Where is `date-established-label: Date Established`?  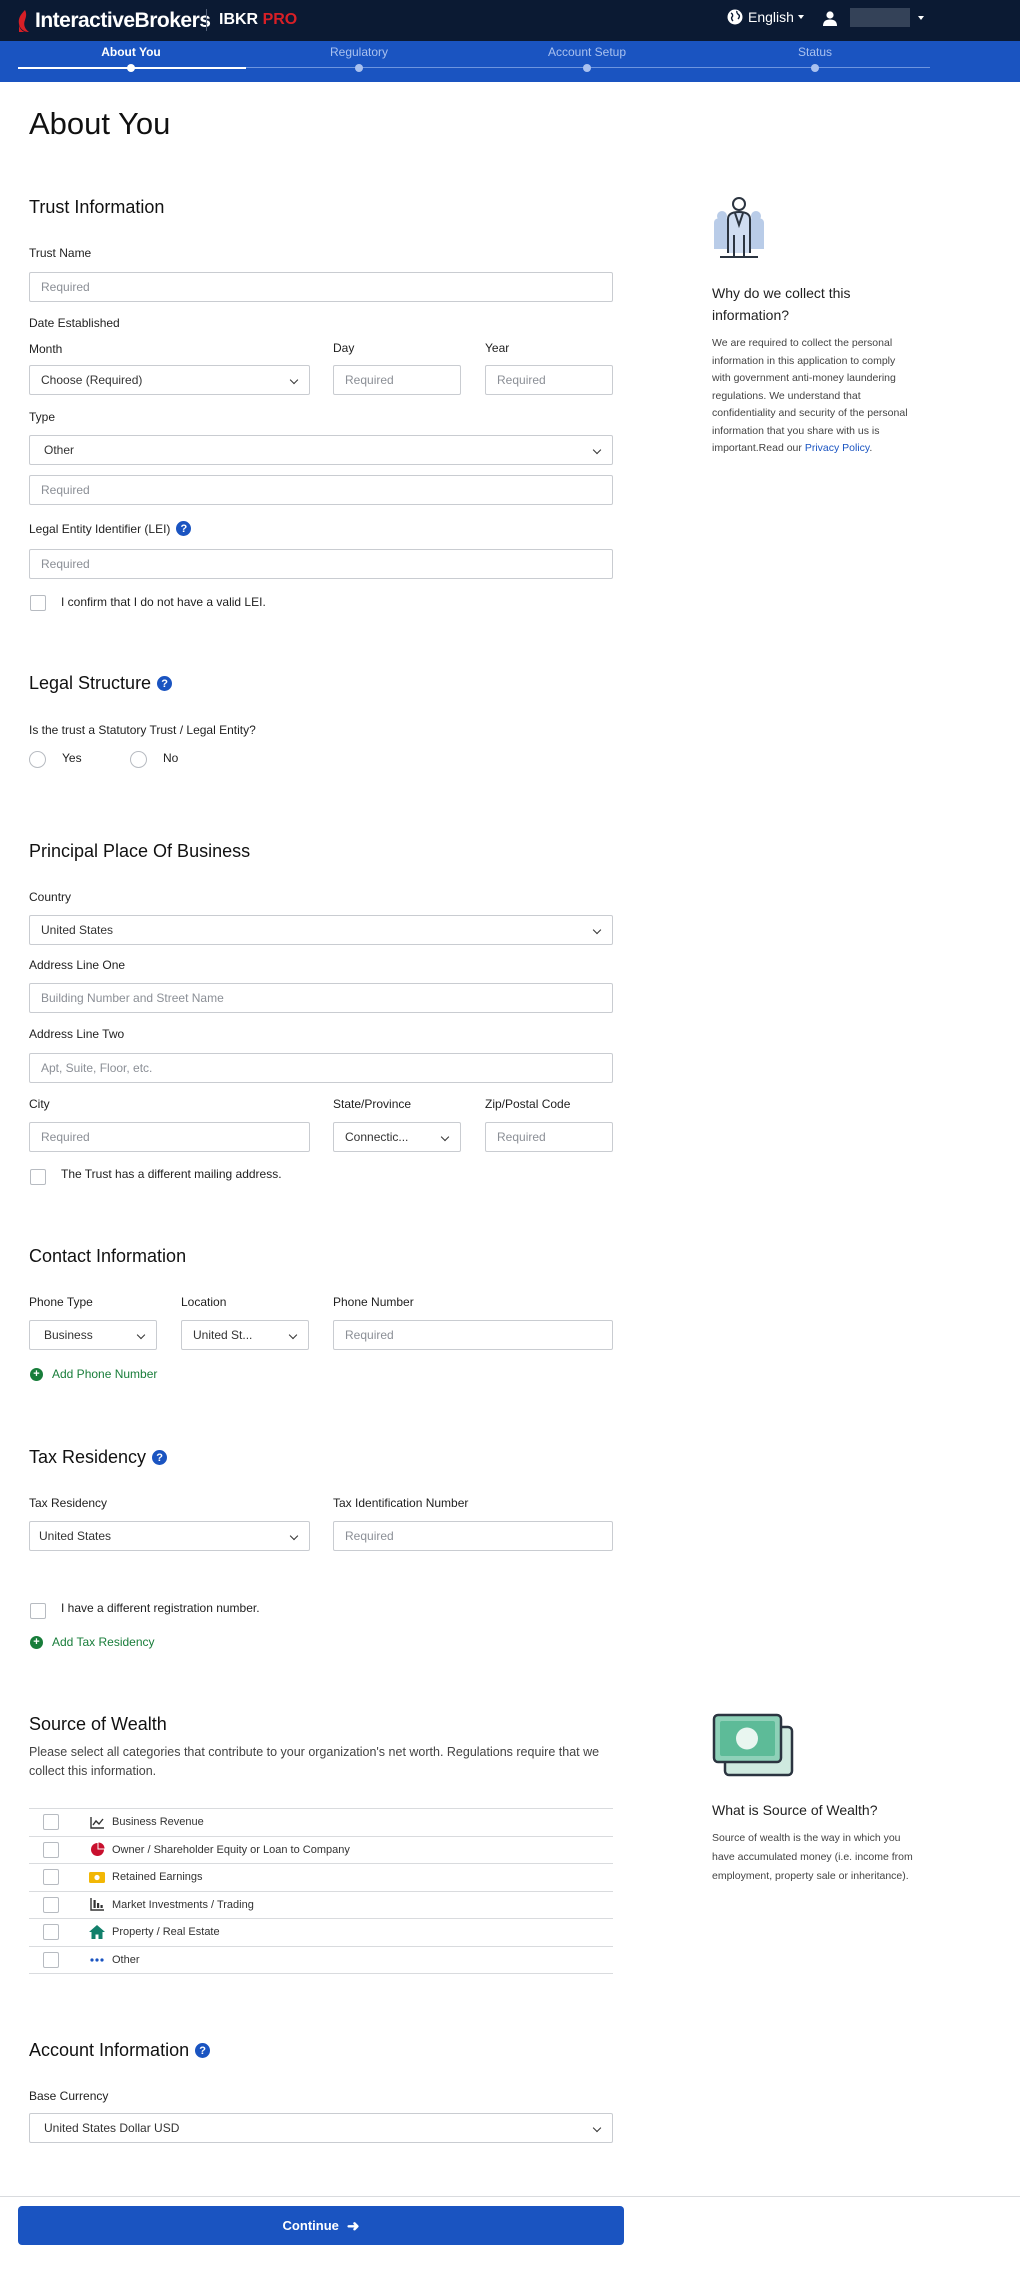
date-established-label: Date Established is located at coordinates (74, 323).